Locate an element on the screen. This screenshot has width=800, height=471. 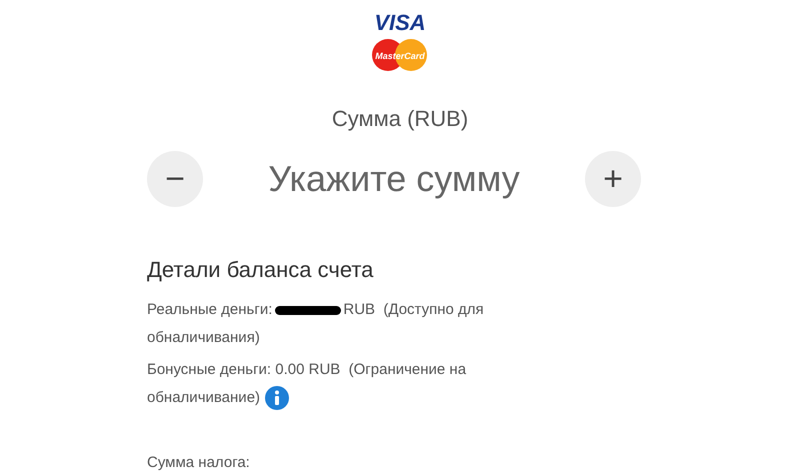
real-money-note: RUB (Доступно для is located at coordinates (413, 310).